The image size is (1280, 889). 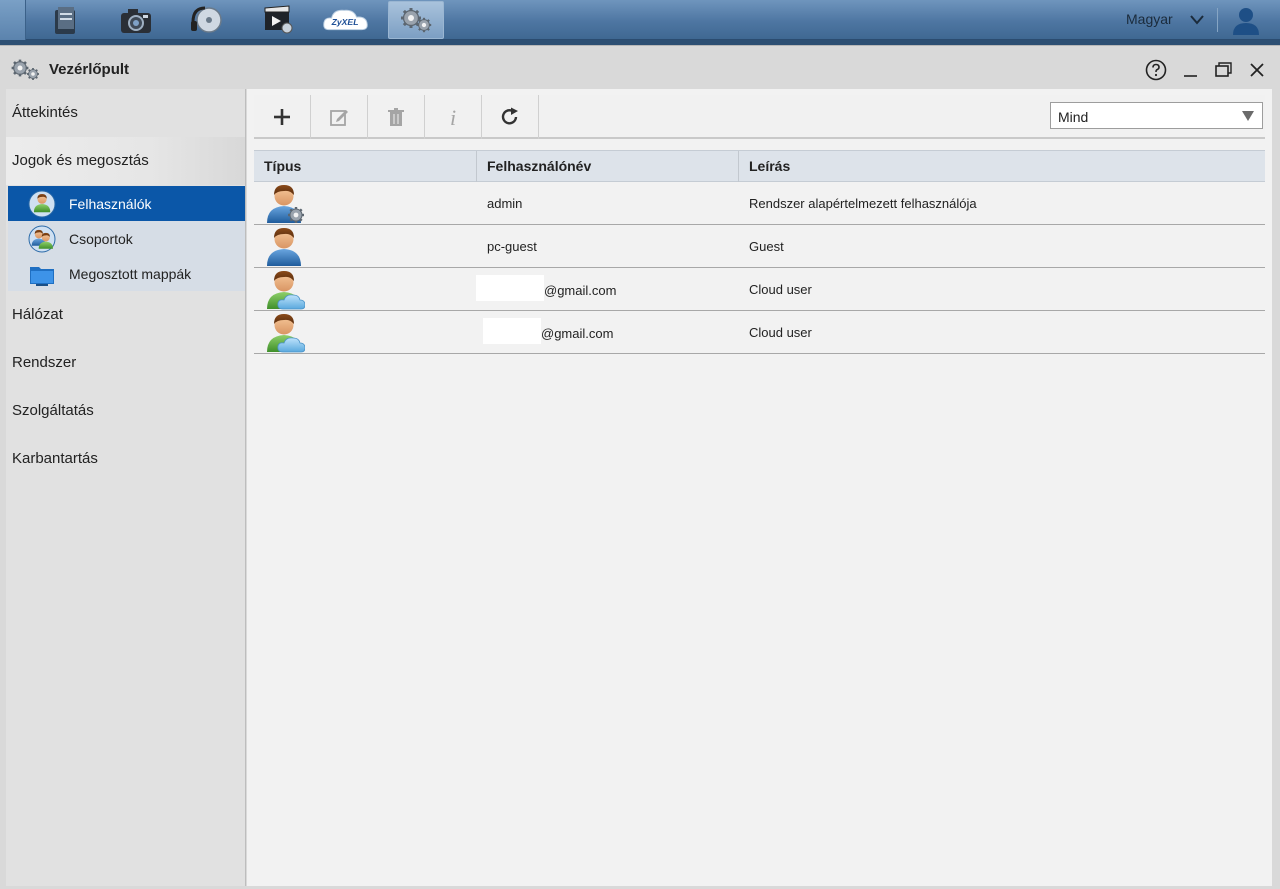 What do you see at coordinates (512, 246) in the screenshot?
I see `username-cell: pc-guest` at bounding box center [512, 246].